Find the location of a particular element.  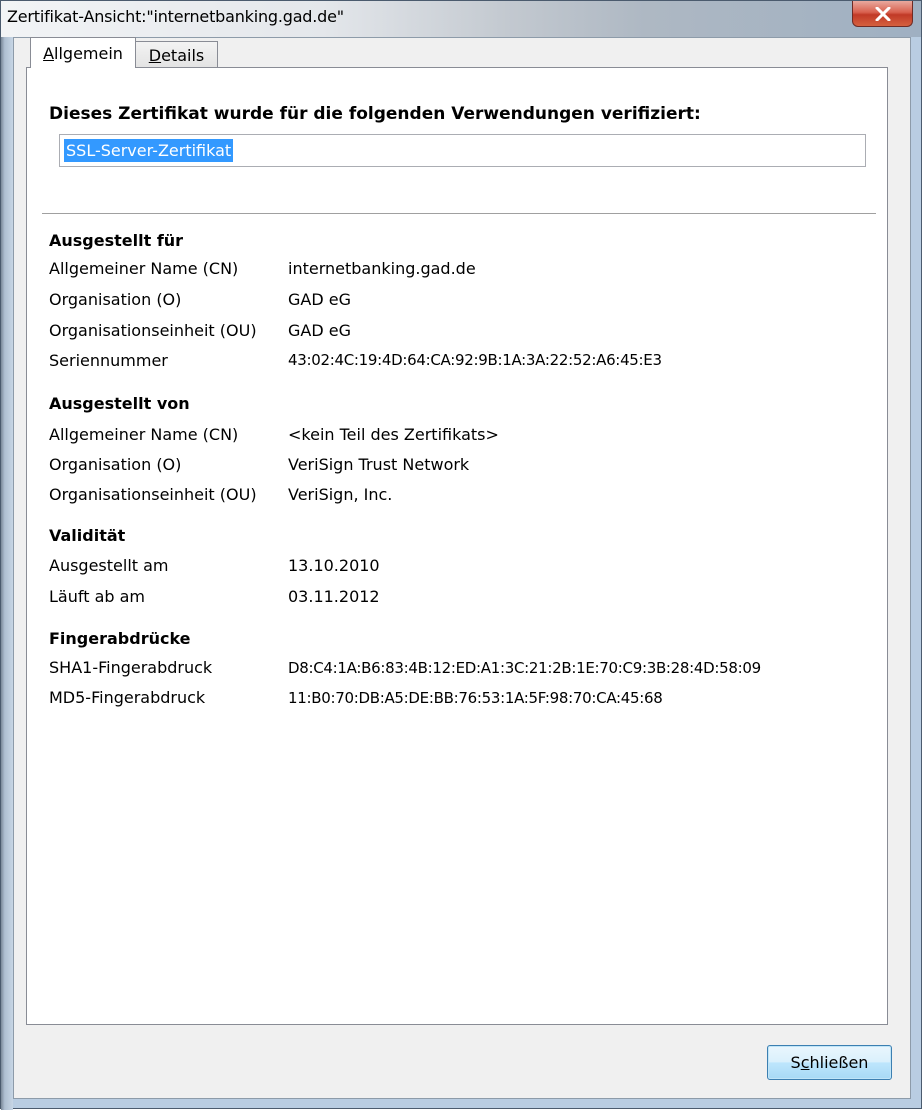

close-icon is located at coordinates (882, 13).